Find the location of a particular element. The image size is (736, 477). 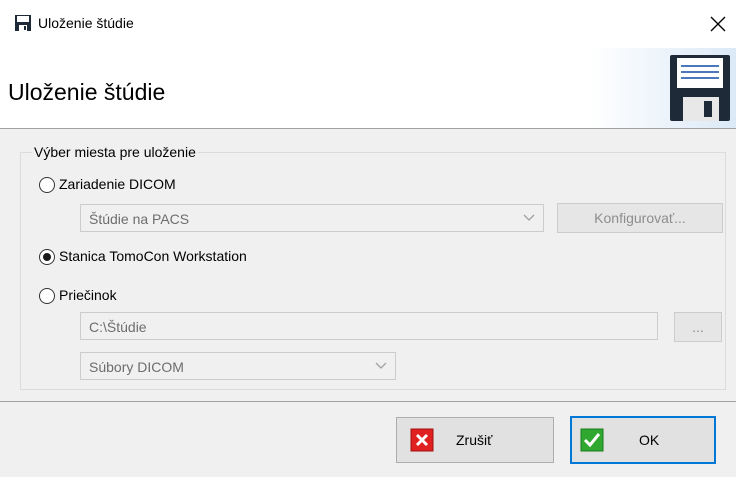

radio-folder is located at coordinates (47, 296).